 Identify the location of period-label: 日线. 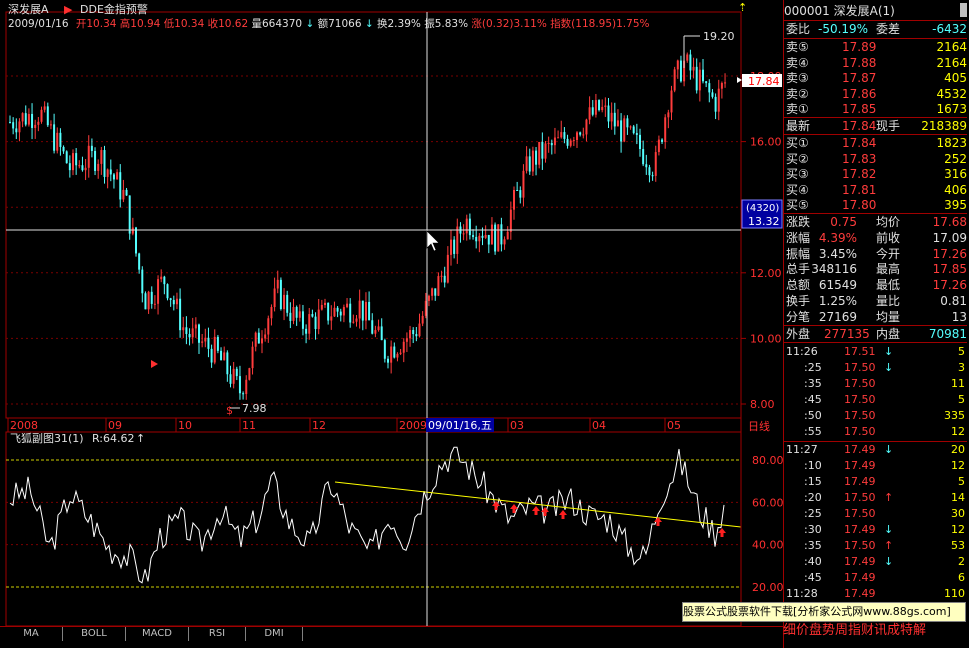
(759, 426).